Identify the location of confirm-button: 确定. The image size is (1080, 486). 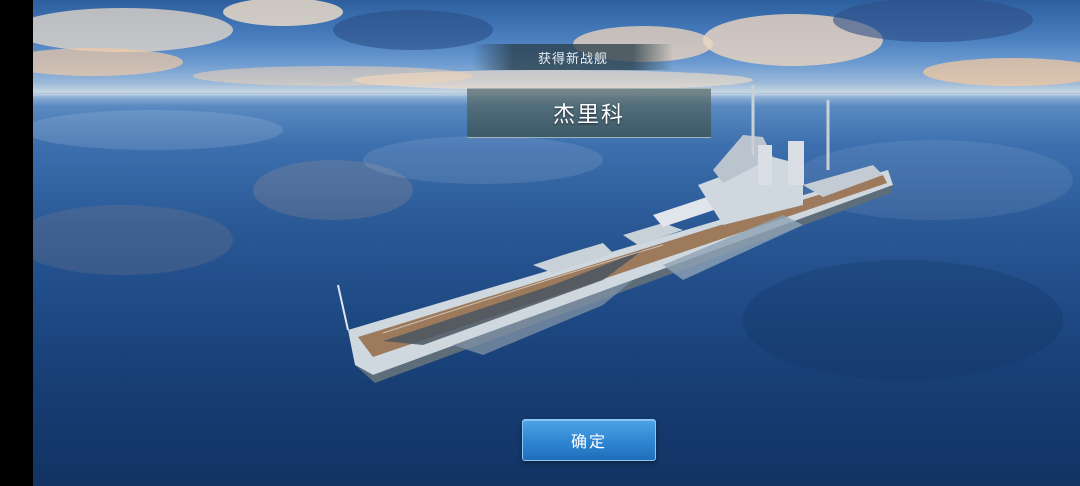
(589, 440).